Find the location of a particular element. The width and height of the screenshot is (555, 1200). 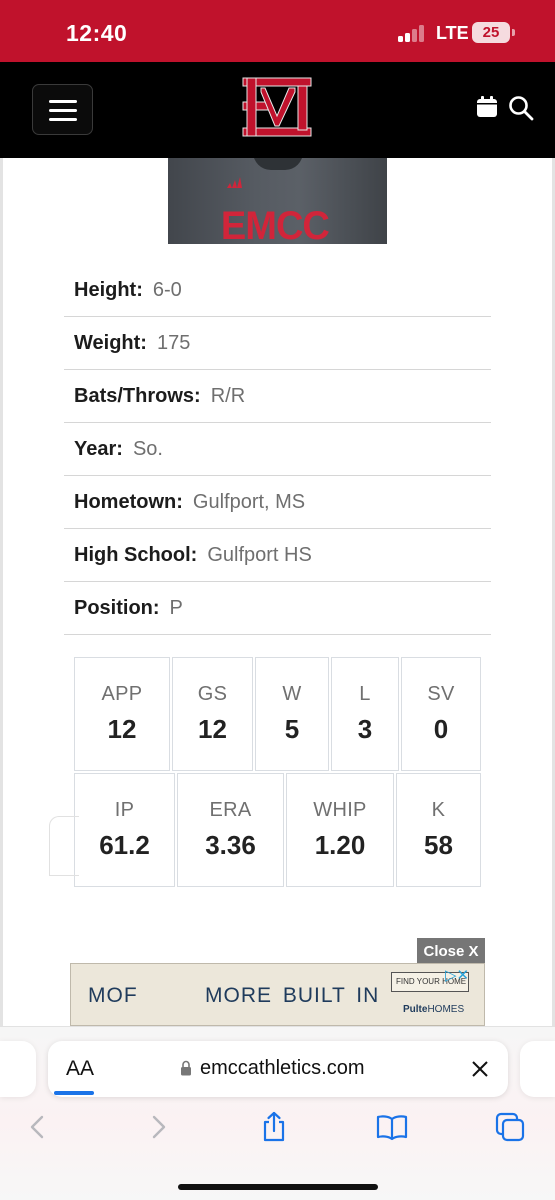

status-time: 12:40 is located at coordinates (97, 33).